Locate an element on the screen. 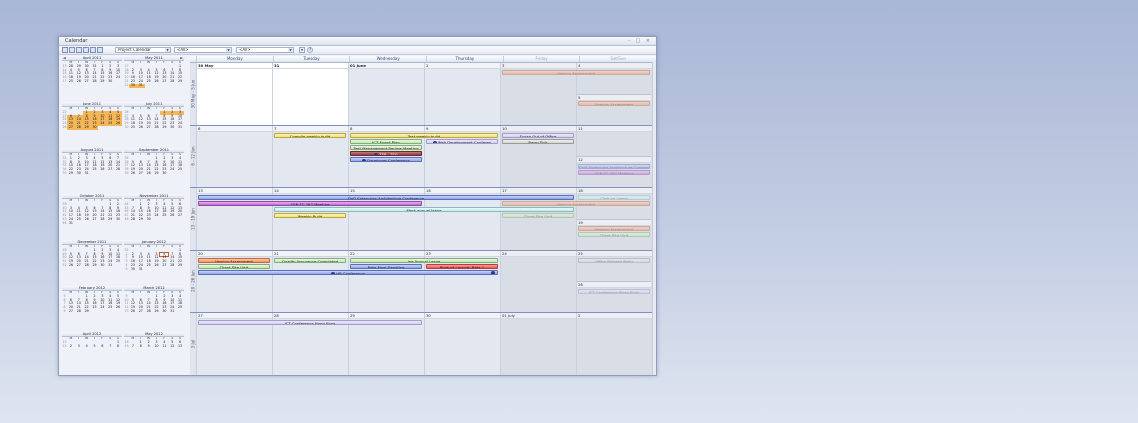  mini-day: 7 is located at coordinates (133, 346).